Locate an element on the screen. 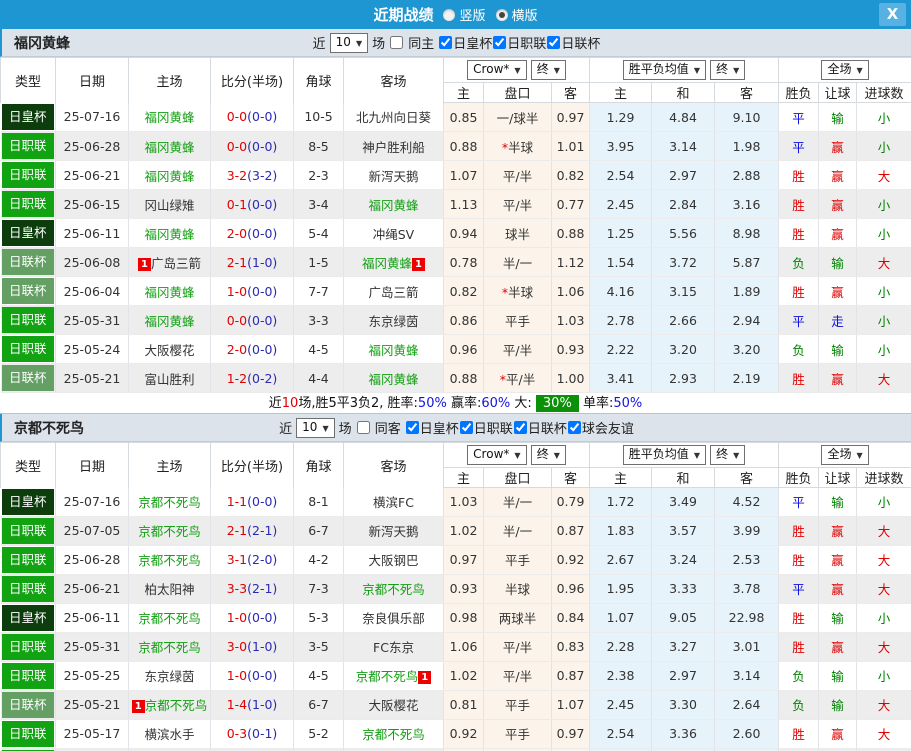 Image resolution: width=911 pixels, height=751 pixels. score: 1-2(0-2) is located at coordinates (252, 378).